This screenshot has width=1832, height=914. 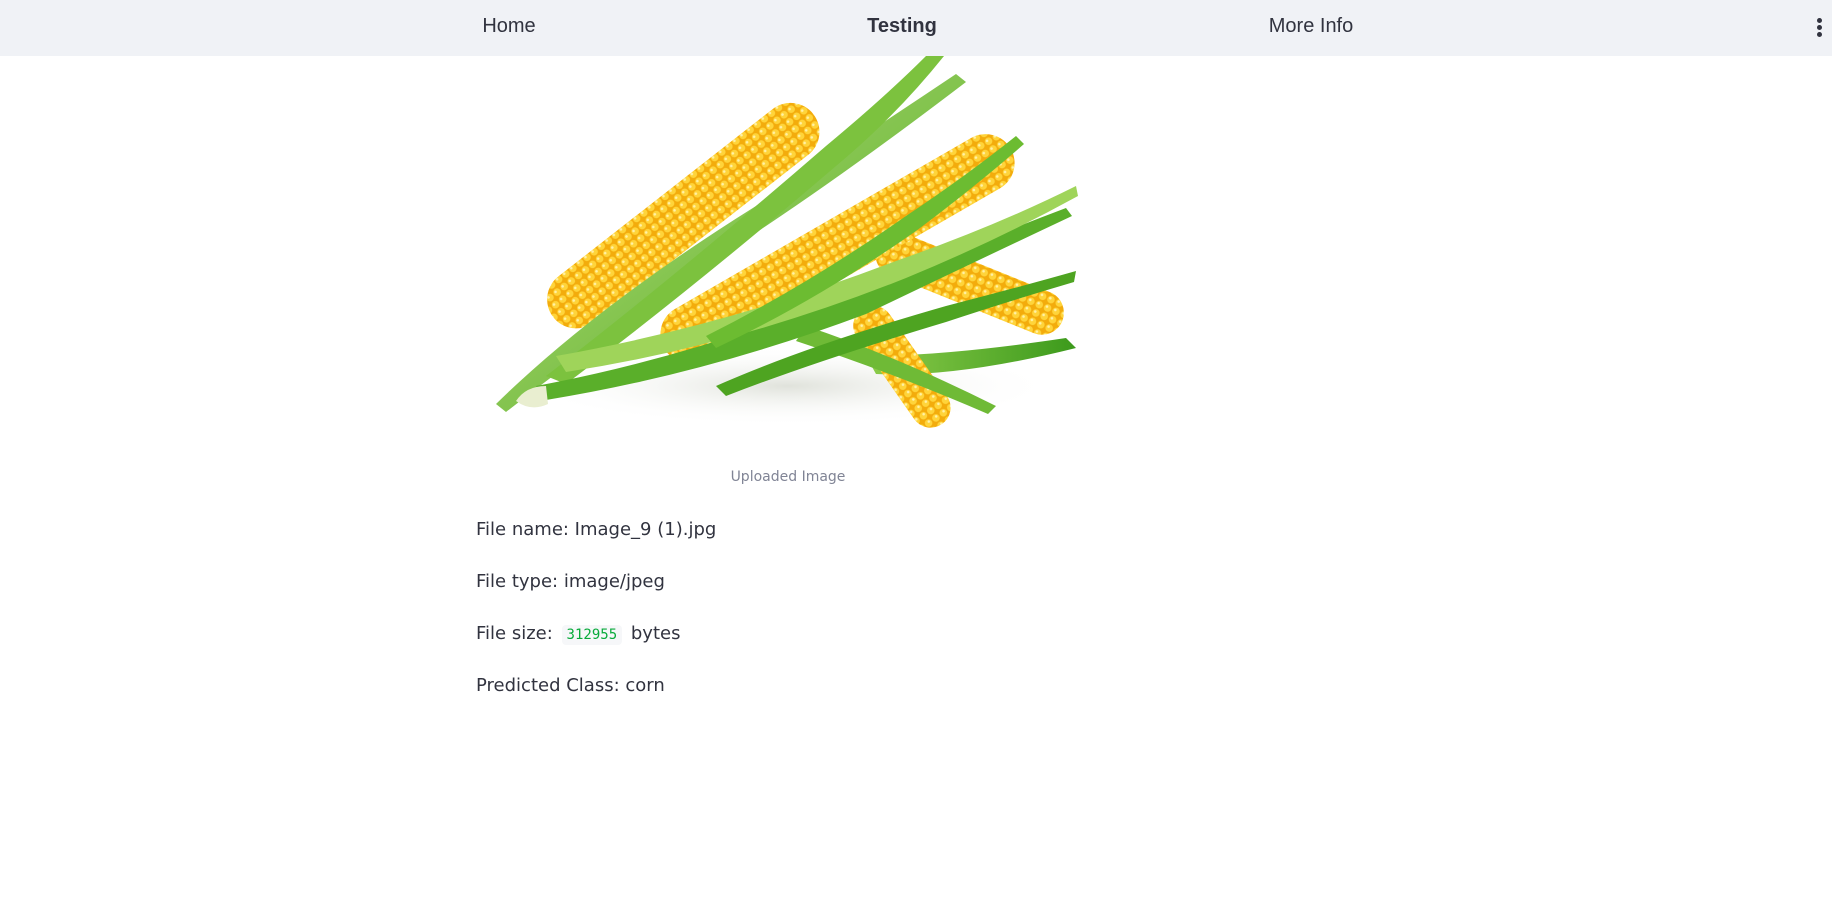 I want to click on file-size-value: 312955, so click(x=592, y=635).